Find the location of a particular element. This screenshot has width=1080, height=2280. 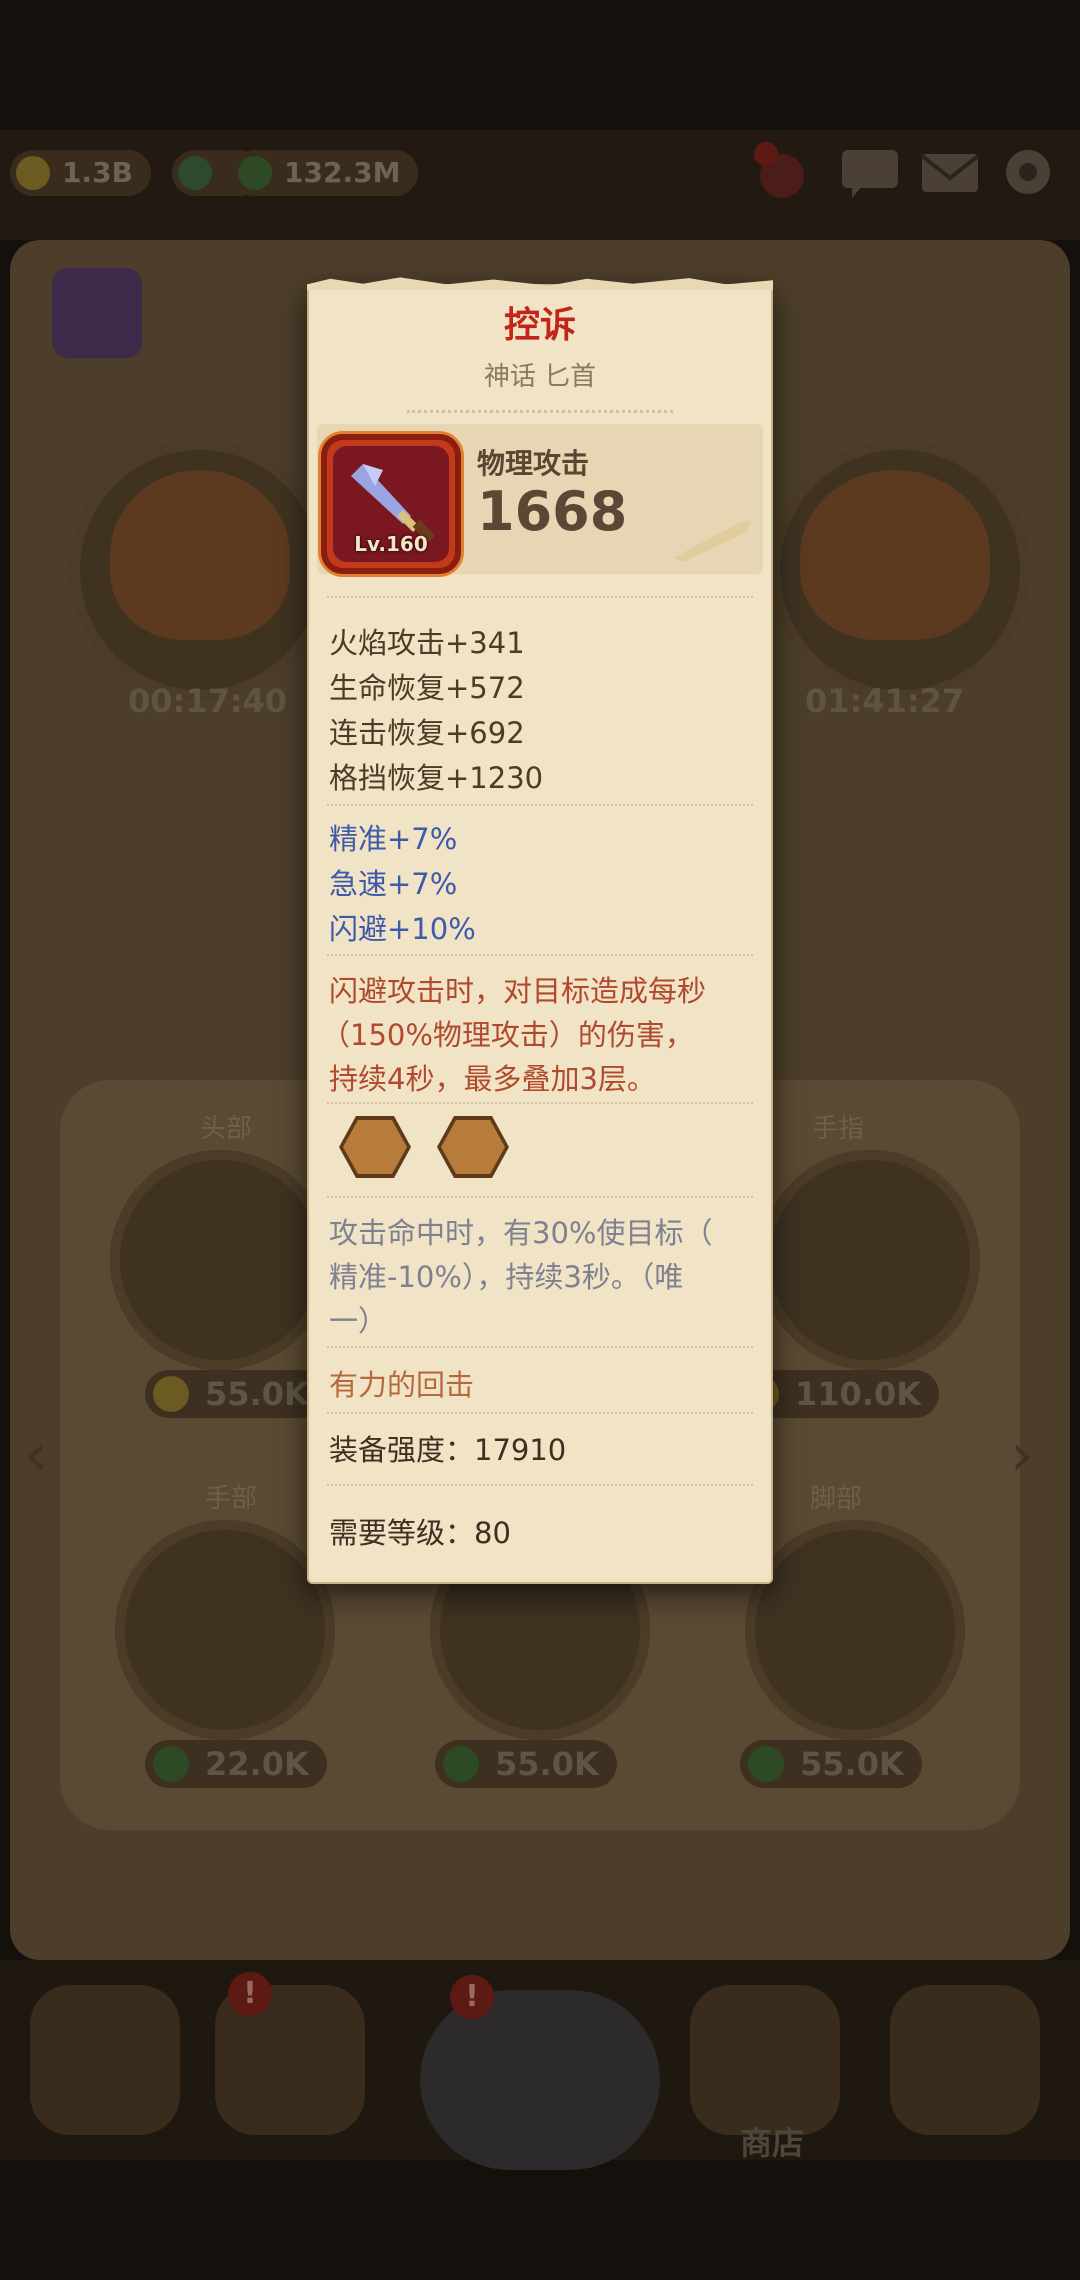

sub-stat-combo-regen: 连击恢复+692 is located at coordinates (427, 733).